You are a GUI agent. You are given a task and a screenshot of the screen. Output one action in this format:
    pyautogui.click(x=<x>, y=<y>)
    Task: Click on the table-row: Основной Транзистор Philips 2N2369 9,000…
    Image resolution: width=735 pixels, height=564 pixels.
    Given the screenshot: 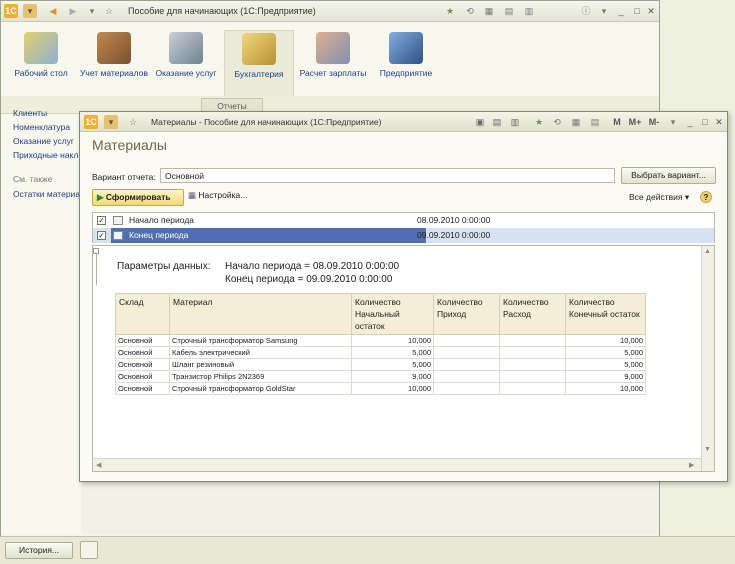 What is the action you would take?
    pyautogui.click(x=380, y=376)
    